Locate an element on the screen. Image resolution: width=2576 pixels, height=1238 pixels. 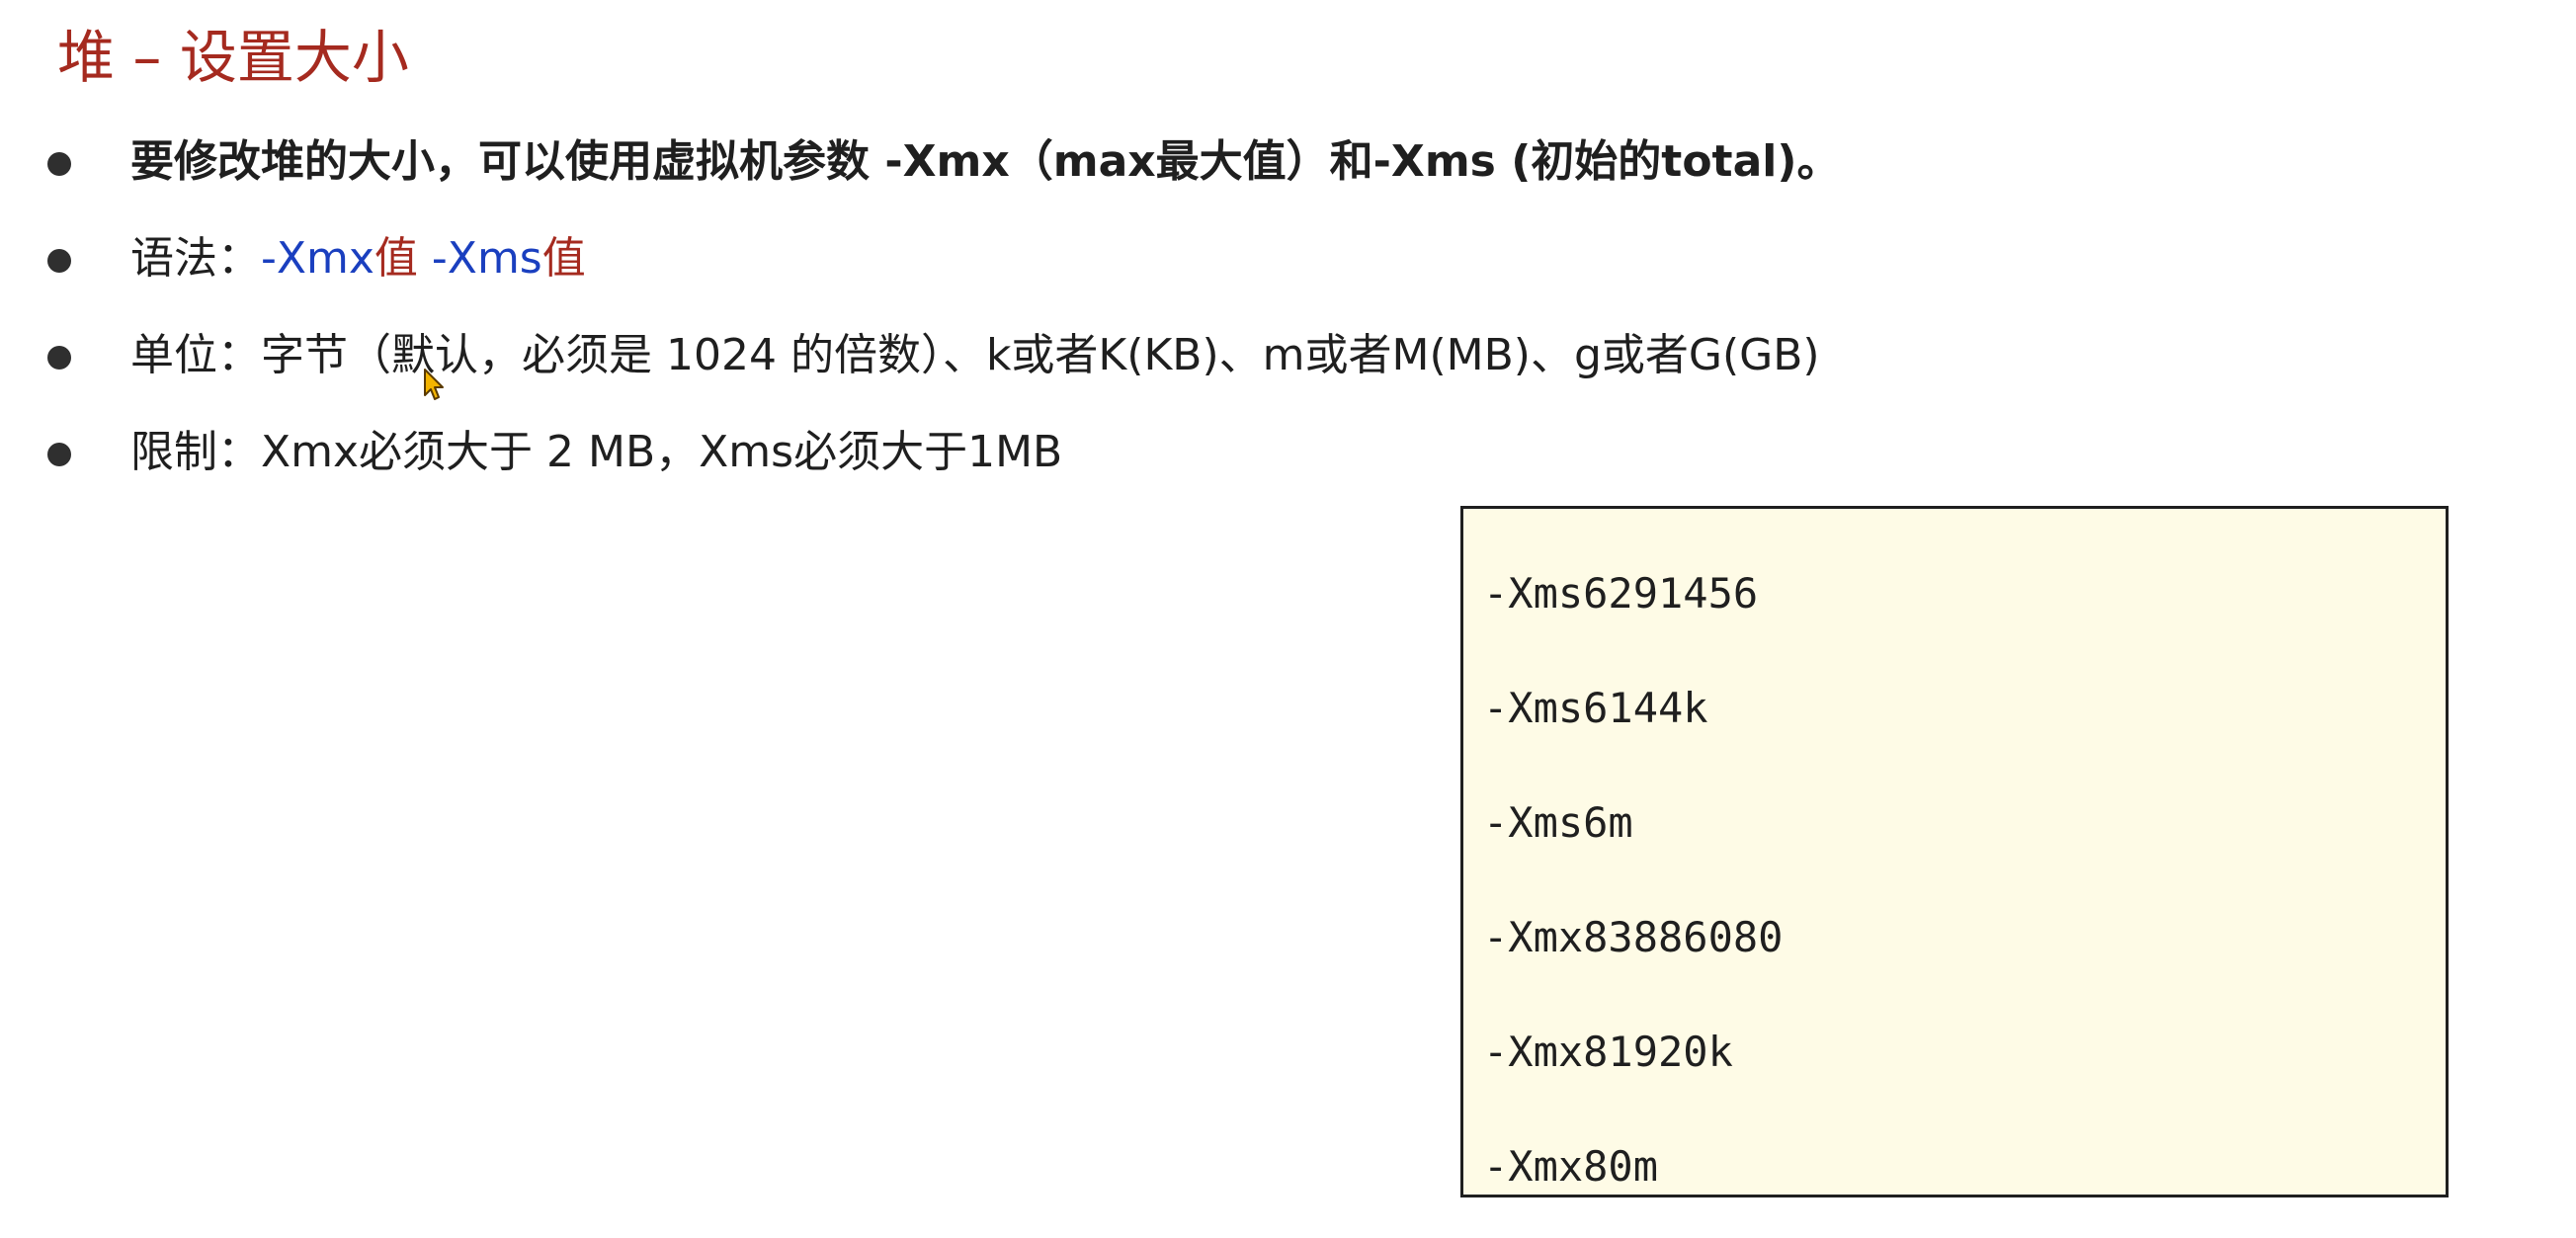
syntax-space is located at coordinates (425, 258).